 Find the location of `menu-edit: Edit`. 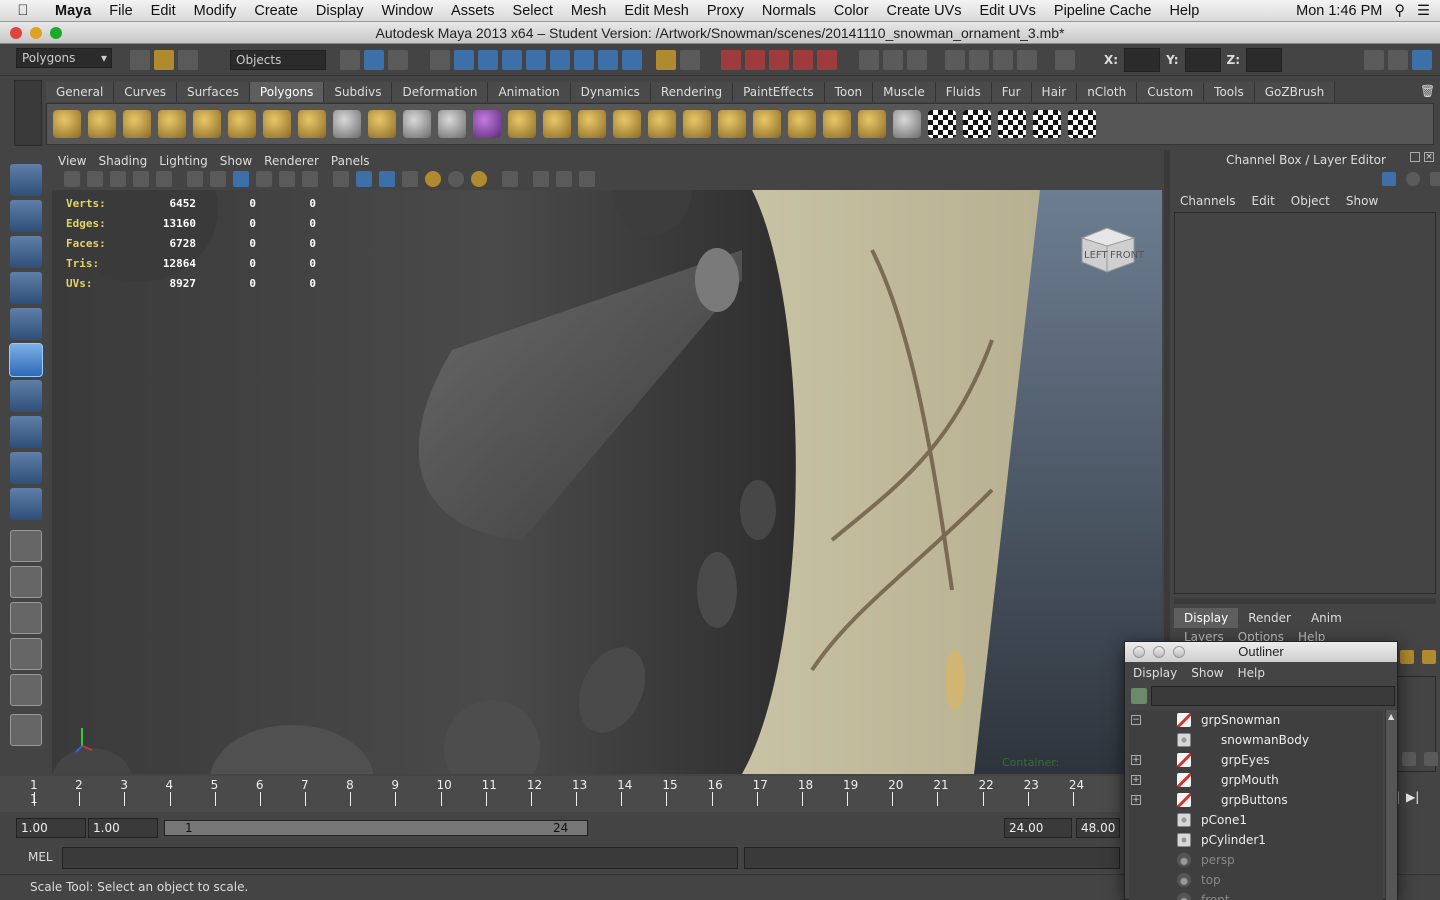

menu-edit: Edit is located at coordinates (163, 11).